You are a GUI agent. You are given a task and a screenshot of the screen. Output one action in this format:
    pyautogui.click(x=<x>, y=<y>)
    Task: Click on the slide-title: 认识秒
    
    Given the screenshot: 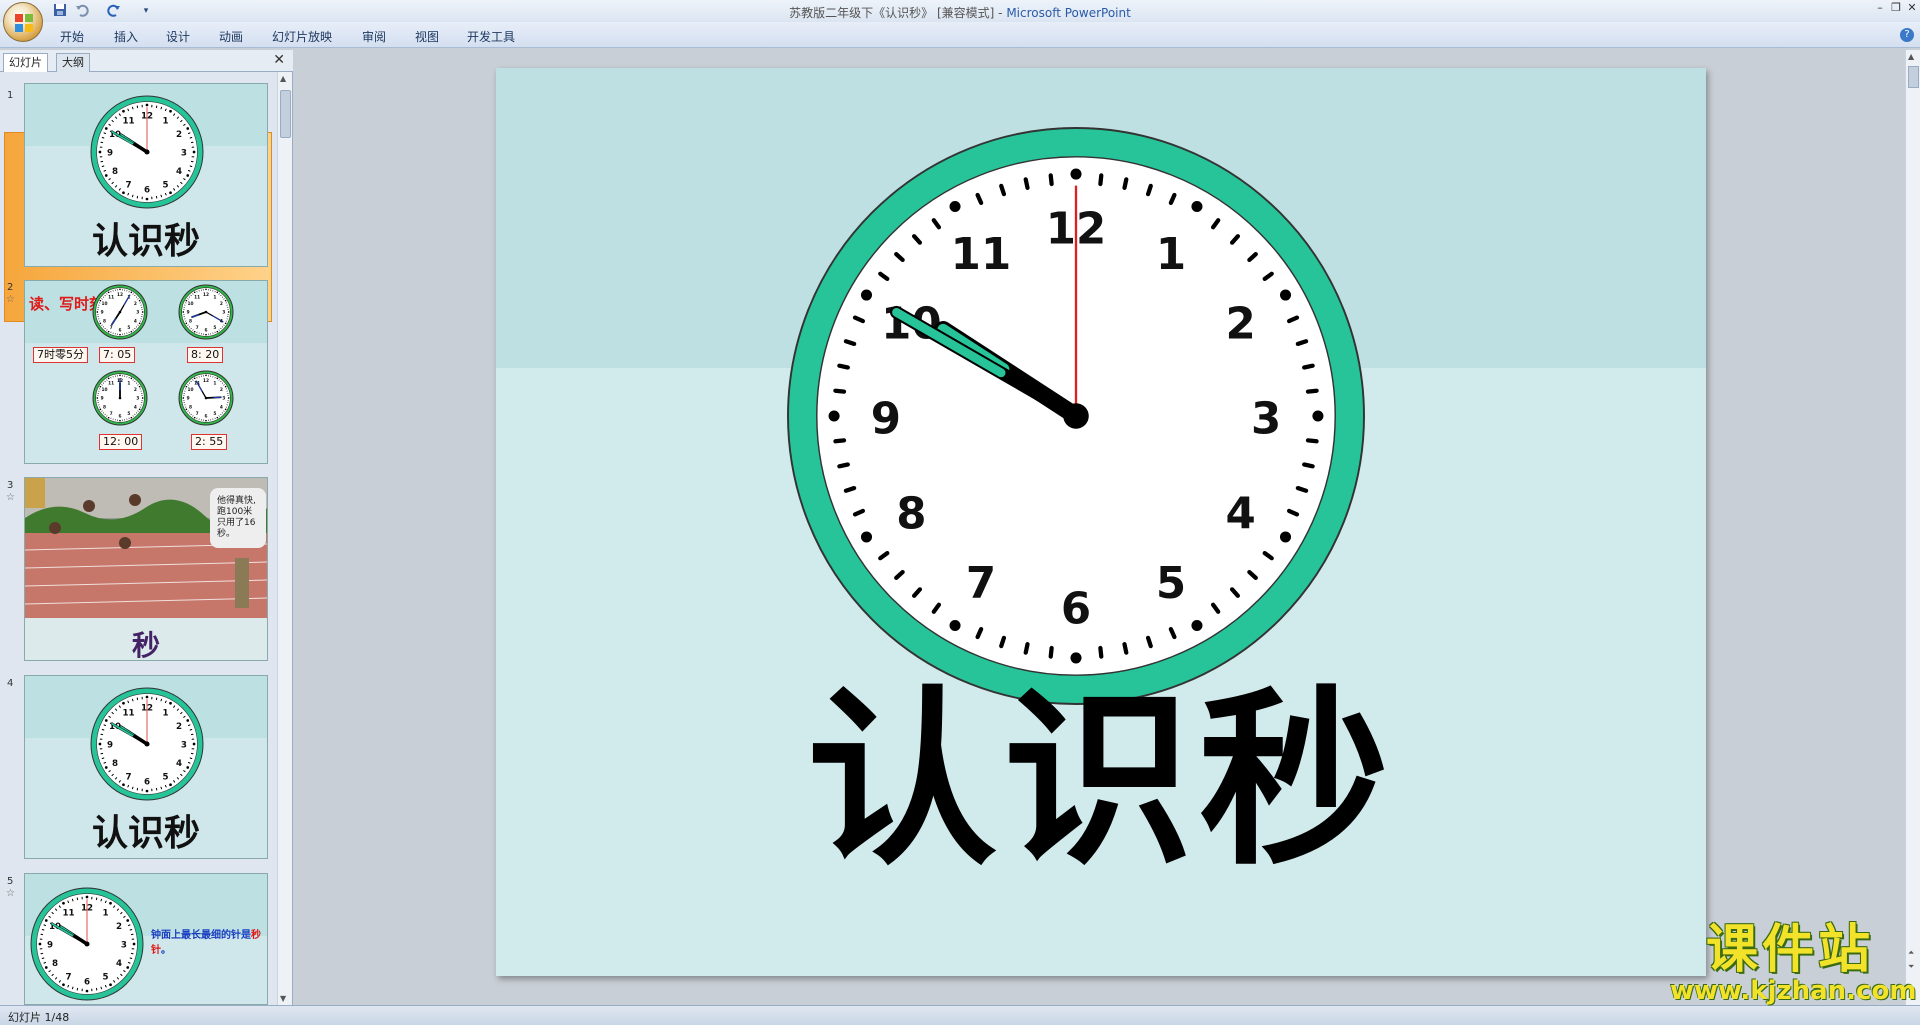 What is the action you would take?
    pyautogui.click(x=1101, y=780)
    